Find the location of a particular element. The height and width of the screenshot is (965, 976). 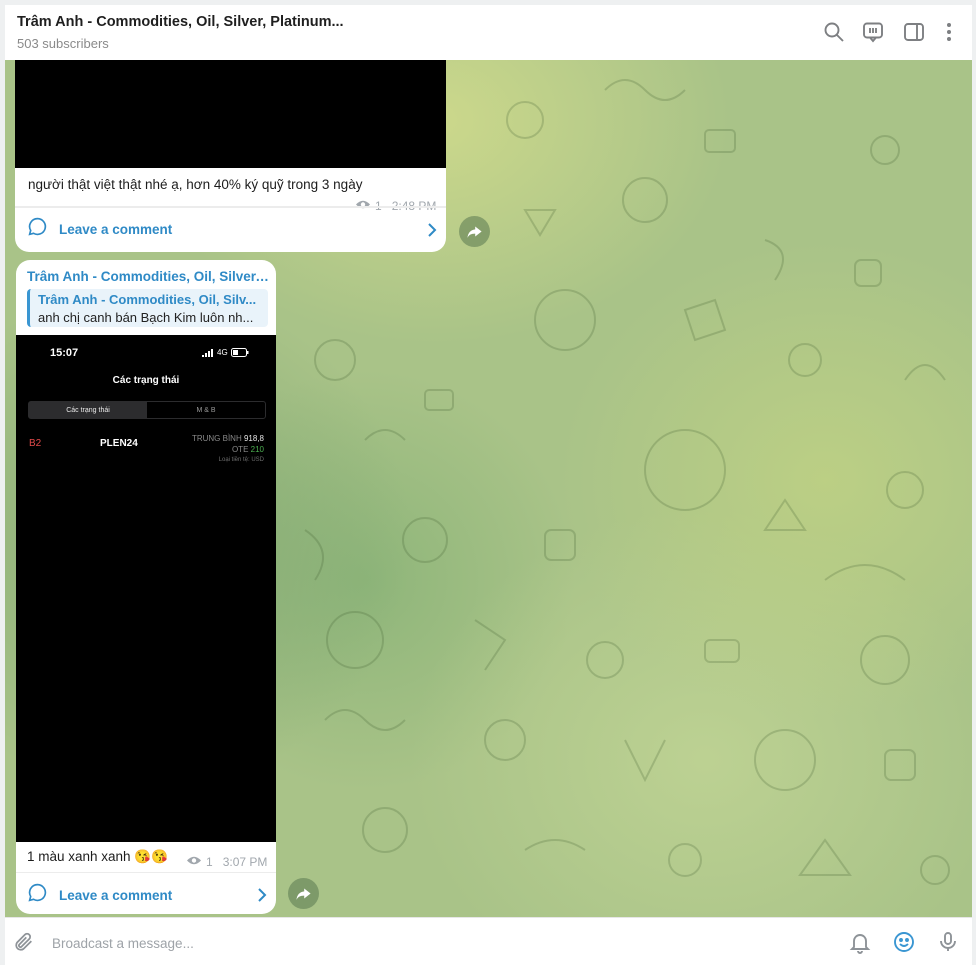

sidebar-toggle-icon is located at coordinates (914, 32).